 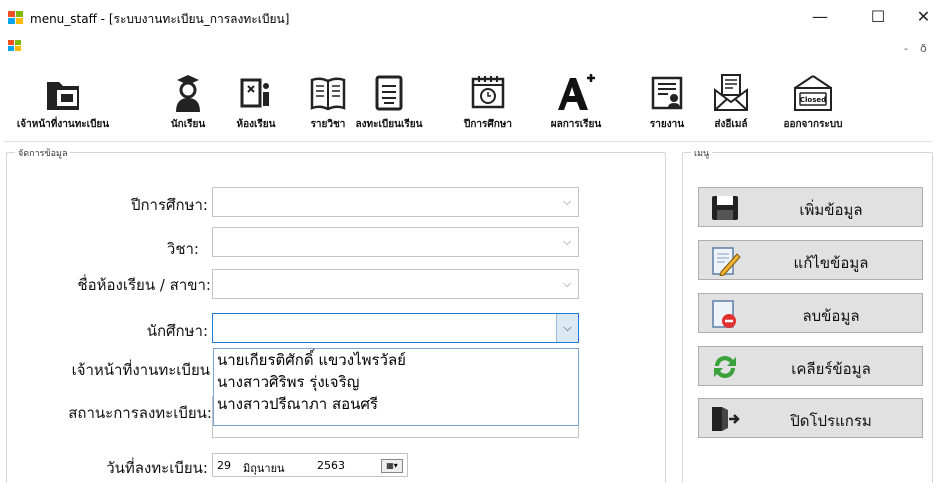 What do you see at coordinates (702, 153) in the screenshot?
I see `group-title: เมนู` at bounding box center [702, 153].